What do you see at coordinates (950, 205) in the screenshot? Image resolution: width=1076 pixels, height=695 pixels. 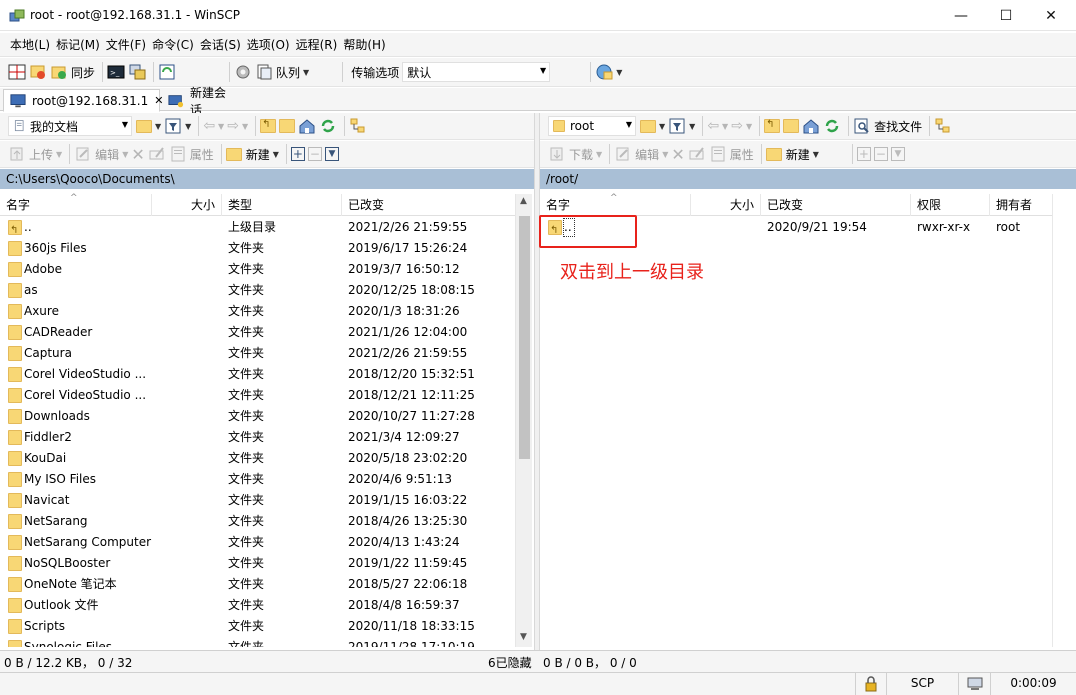 I see `right-col-rights: 权限` at bounding box center [950, 205].